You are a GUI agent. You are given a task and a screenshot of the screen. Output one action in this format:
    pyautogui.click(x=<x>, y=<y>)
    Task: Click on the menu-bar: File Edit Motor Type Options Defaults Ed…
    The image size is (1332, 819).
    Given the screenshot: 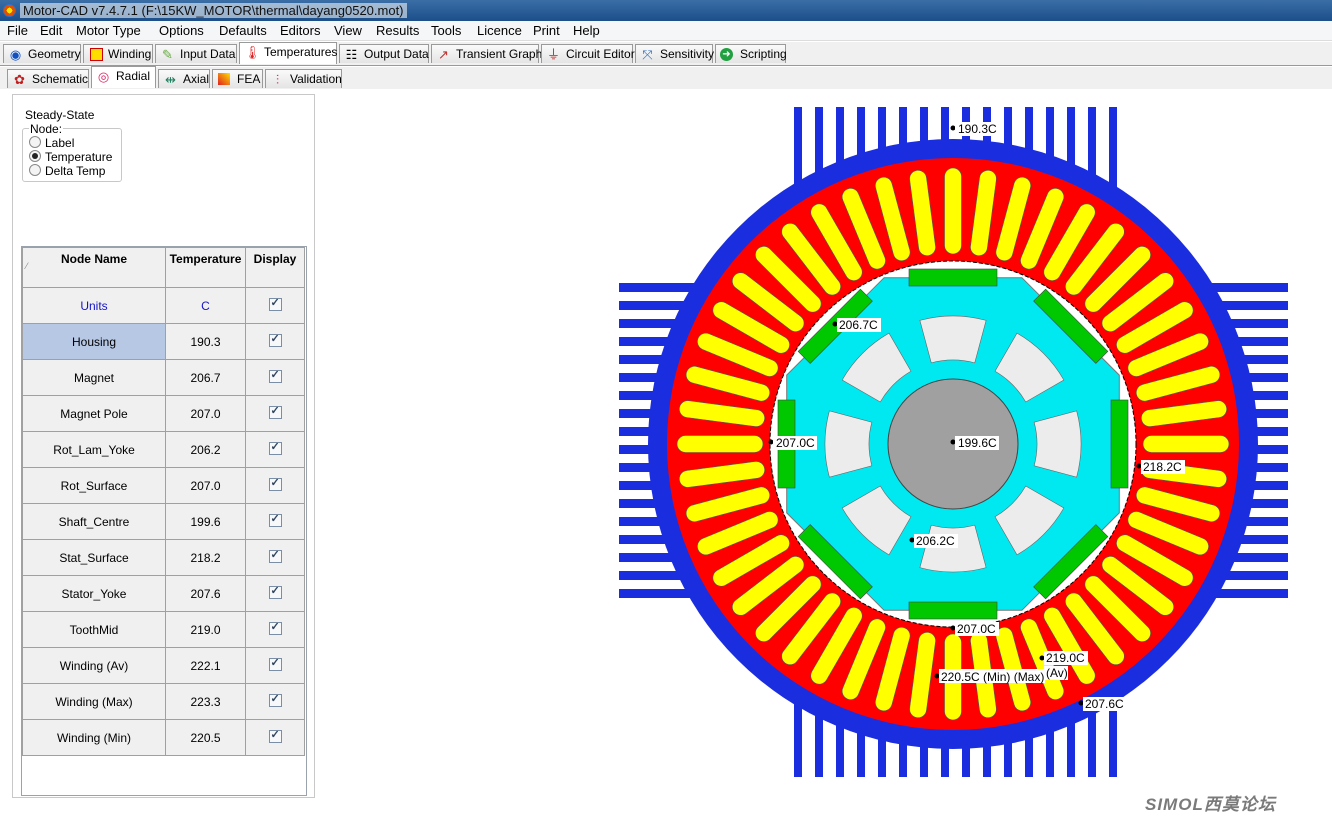 What is the action you would take?
    pyautogui.click(x=666, y=31)
    